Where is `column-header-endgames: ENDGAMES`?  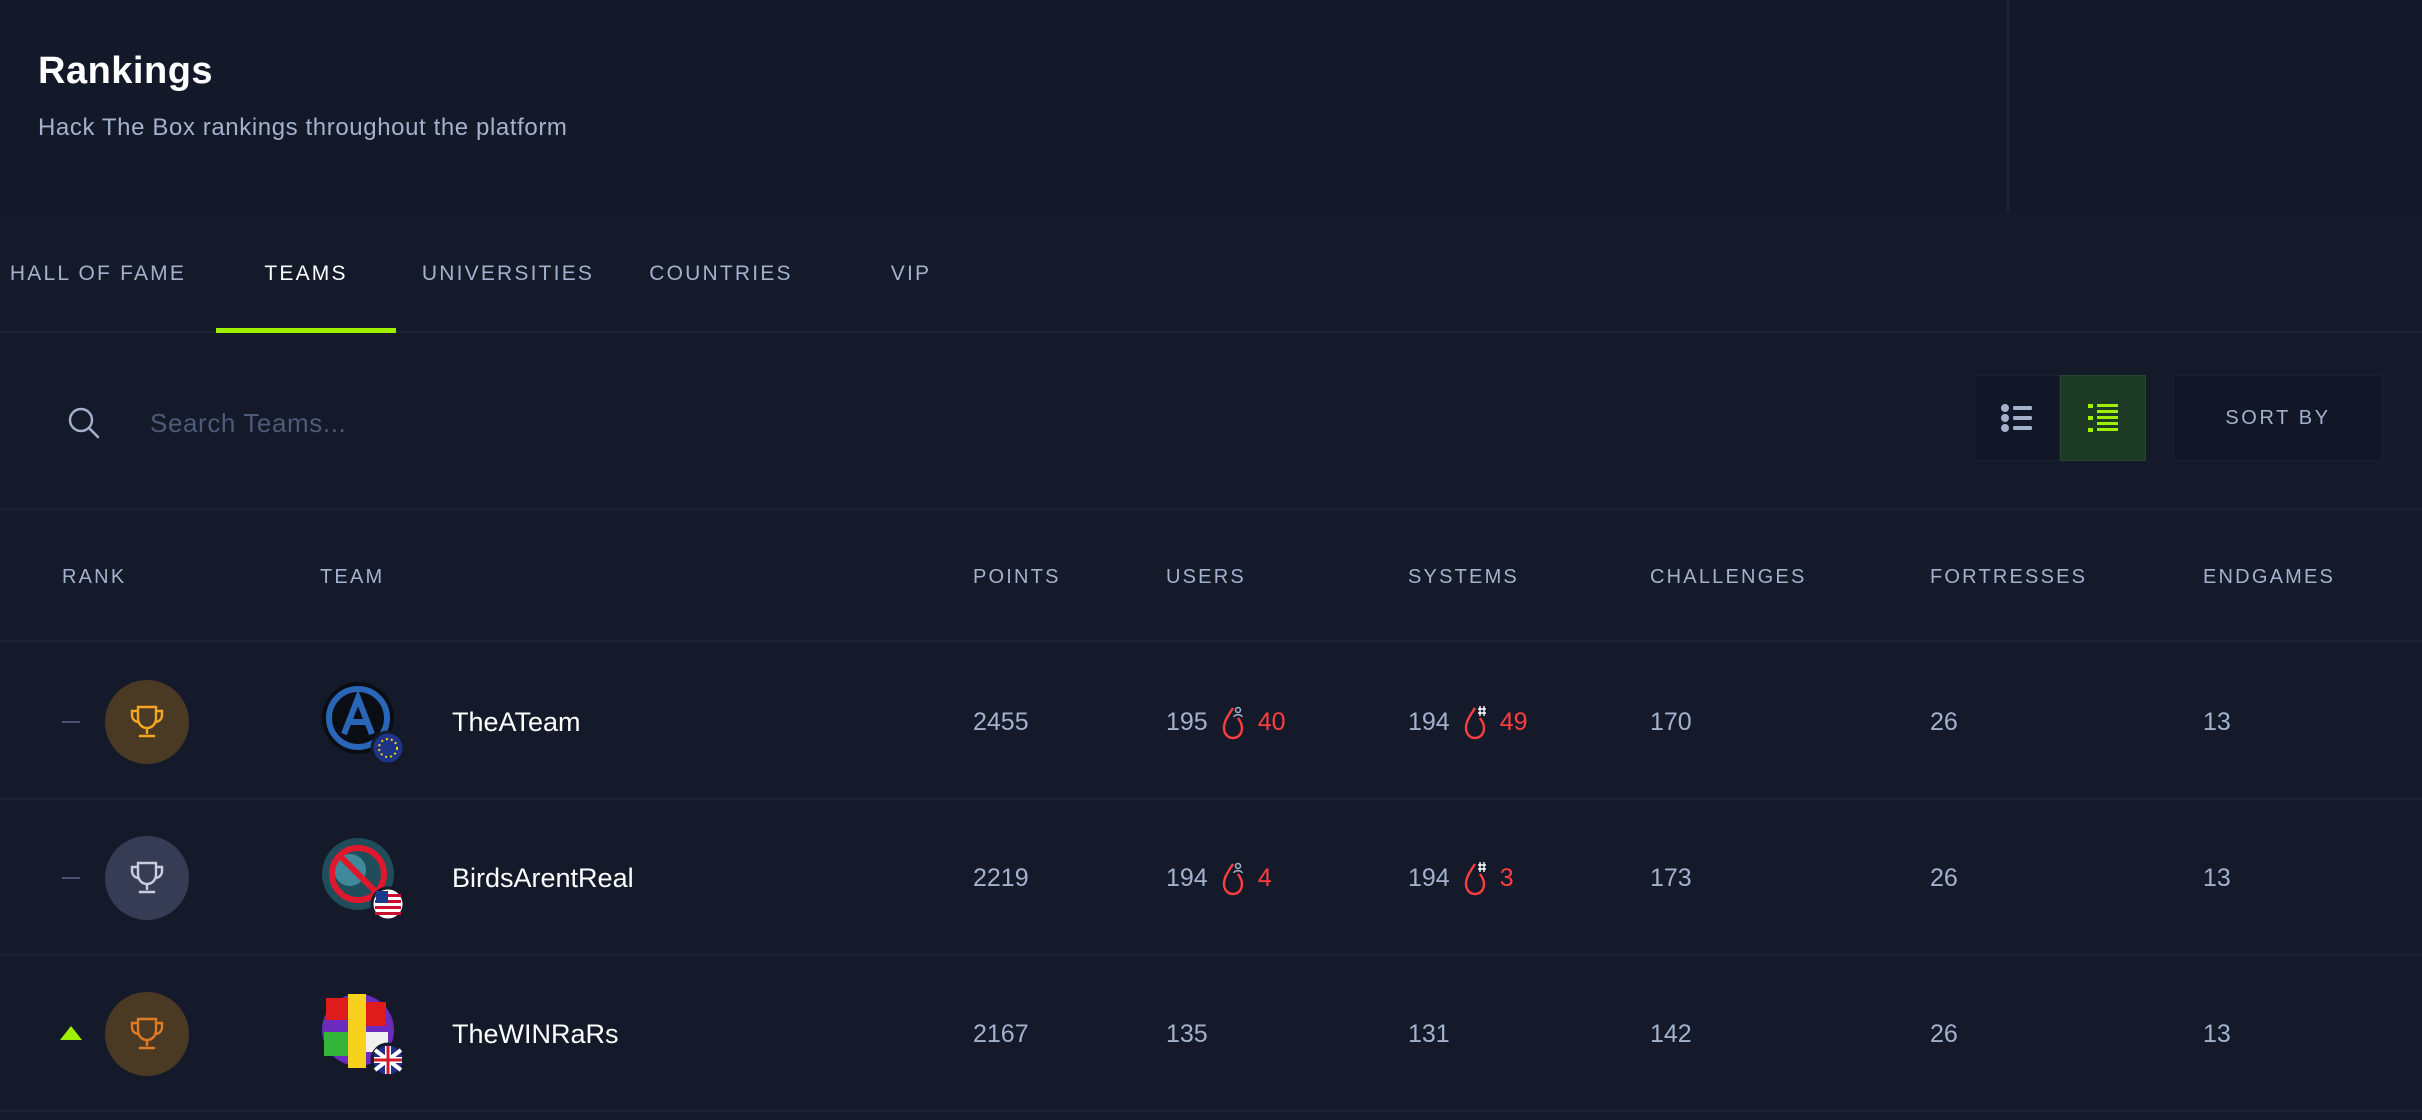
column-header-endgames: ENDGAMES is located at coordinates (2269, 577).